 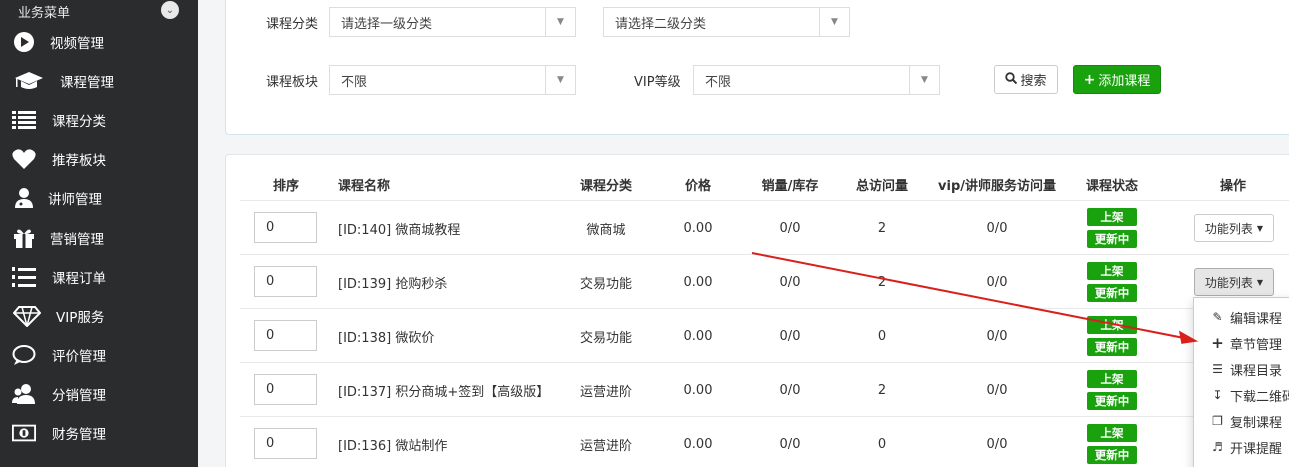 I want to click on graduation-cap-icon, so click(x=29, y=81).